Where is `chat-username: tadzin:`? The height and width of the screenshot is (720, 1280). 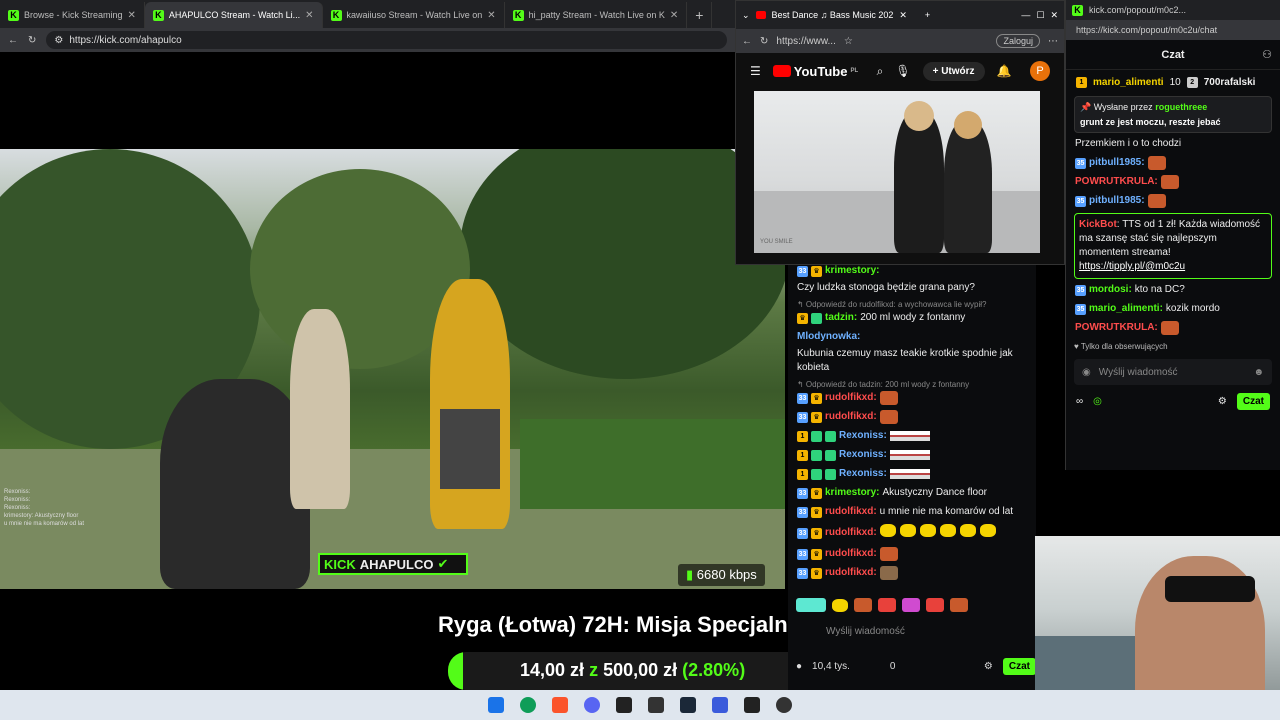
chat-username: tadzin: is located at coordinates (841, 318).